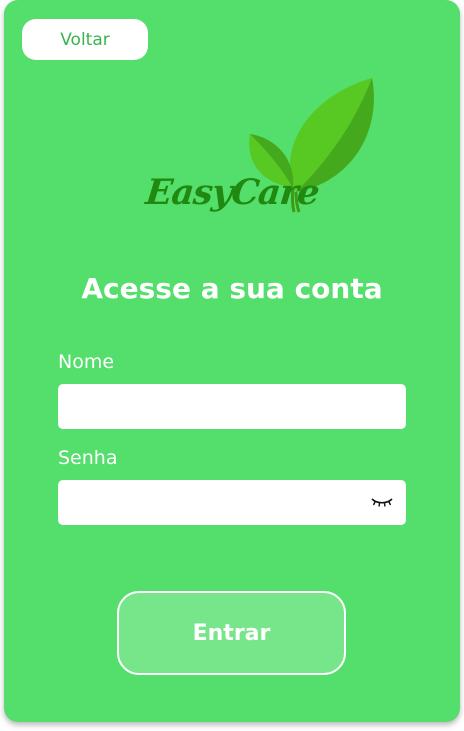  What do you see at coordinates (232, 502) in the screenshot?
I see `password-field` at bounding box center [232, 502].